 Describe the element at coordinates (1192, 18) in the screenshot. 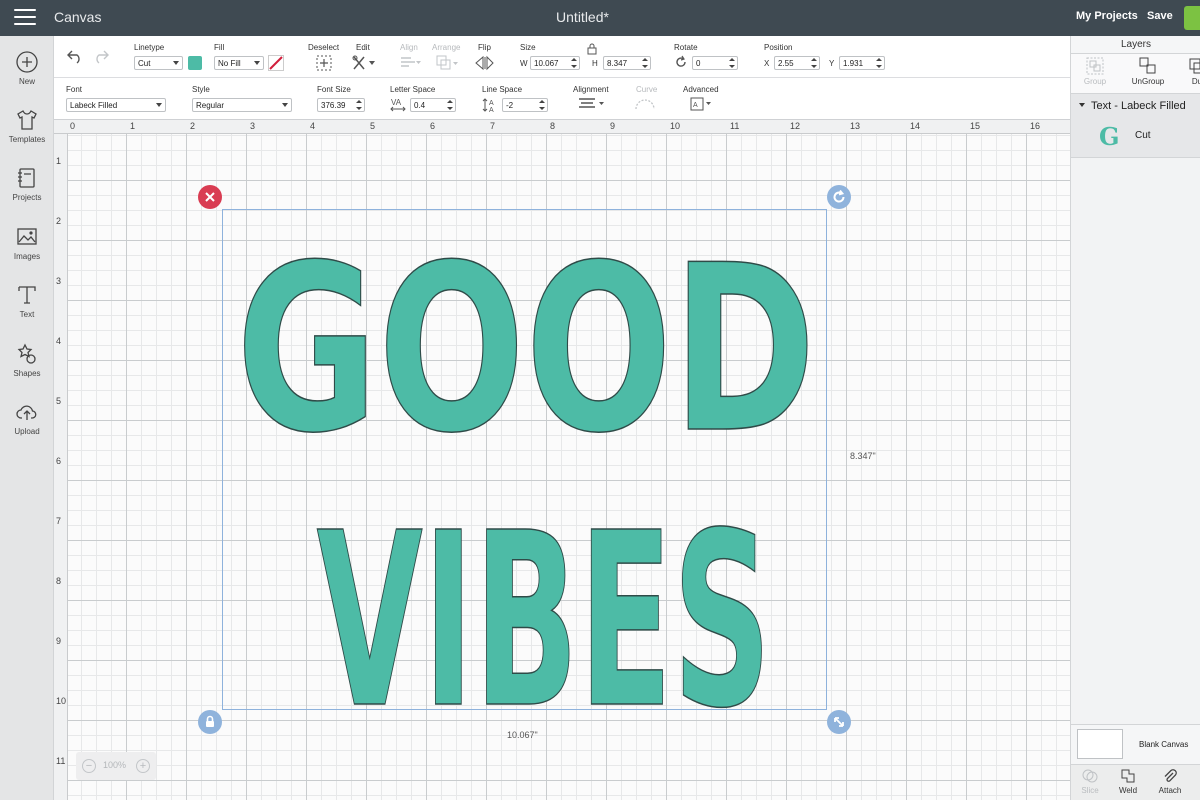

I see `make-it-button` at that location.